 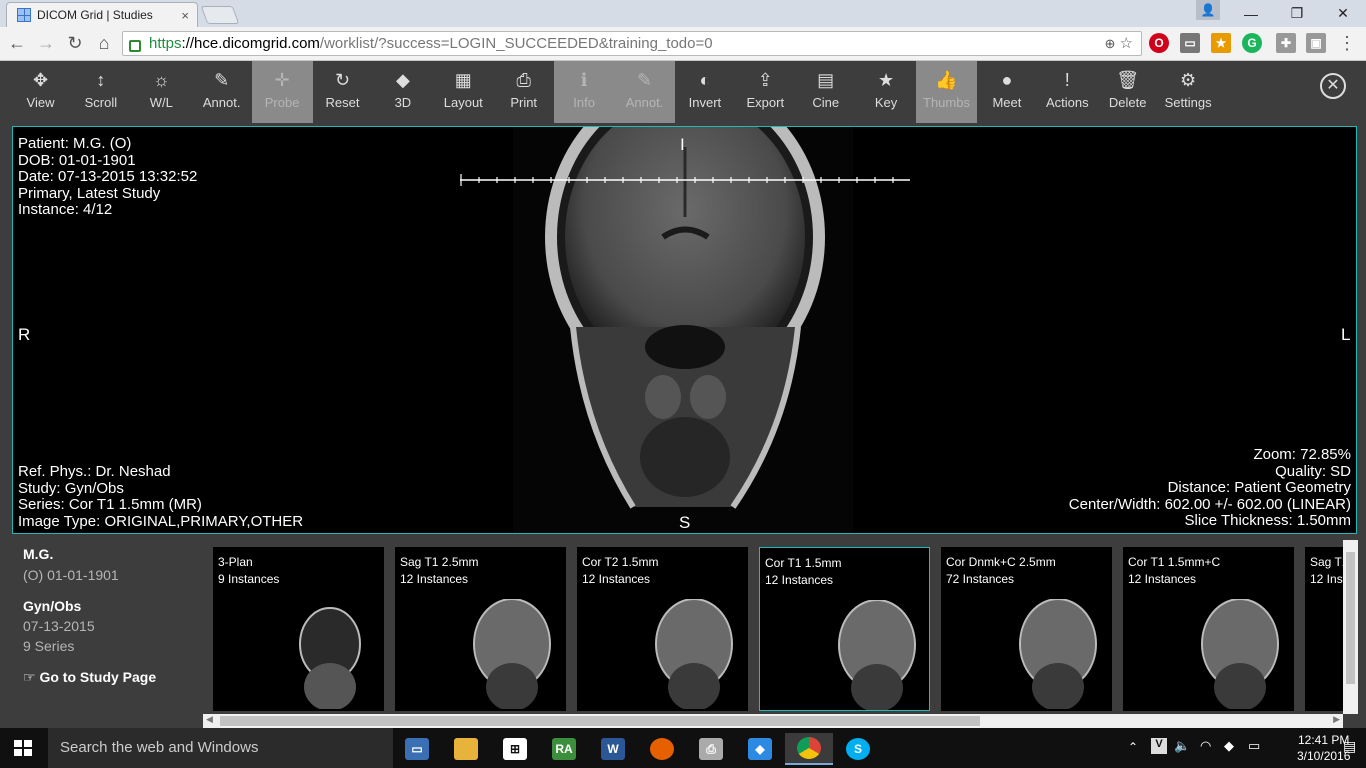 What do you see at coordinates (711, 749) in the screenshot?
I see `taskbar-printer: ⎙` at bounding box center [711, 749].